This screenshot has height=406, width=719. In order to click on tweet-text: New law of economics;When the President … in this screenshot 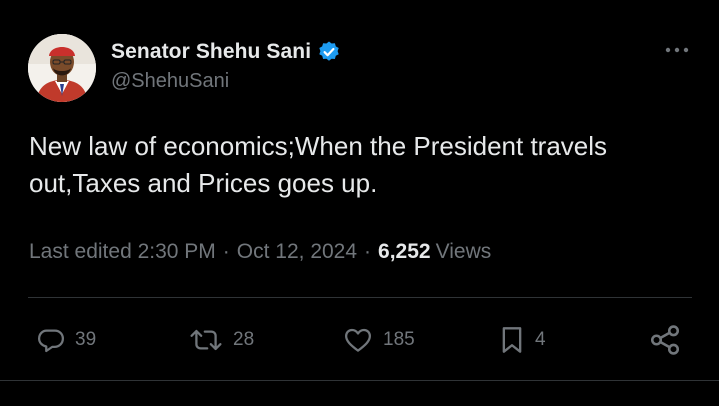, I will do `click(322, 164)`.